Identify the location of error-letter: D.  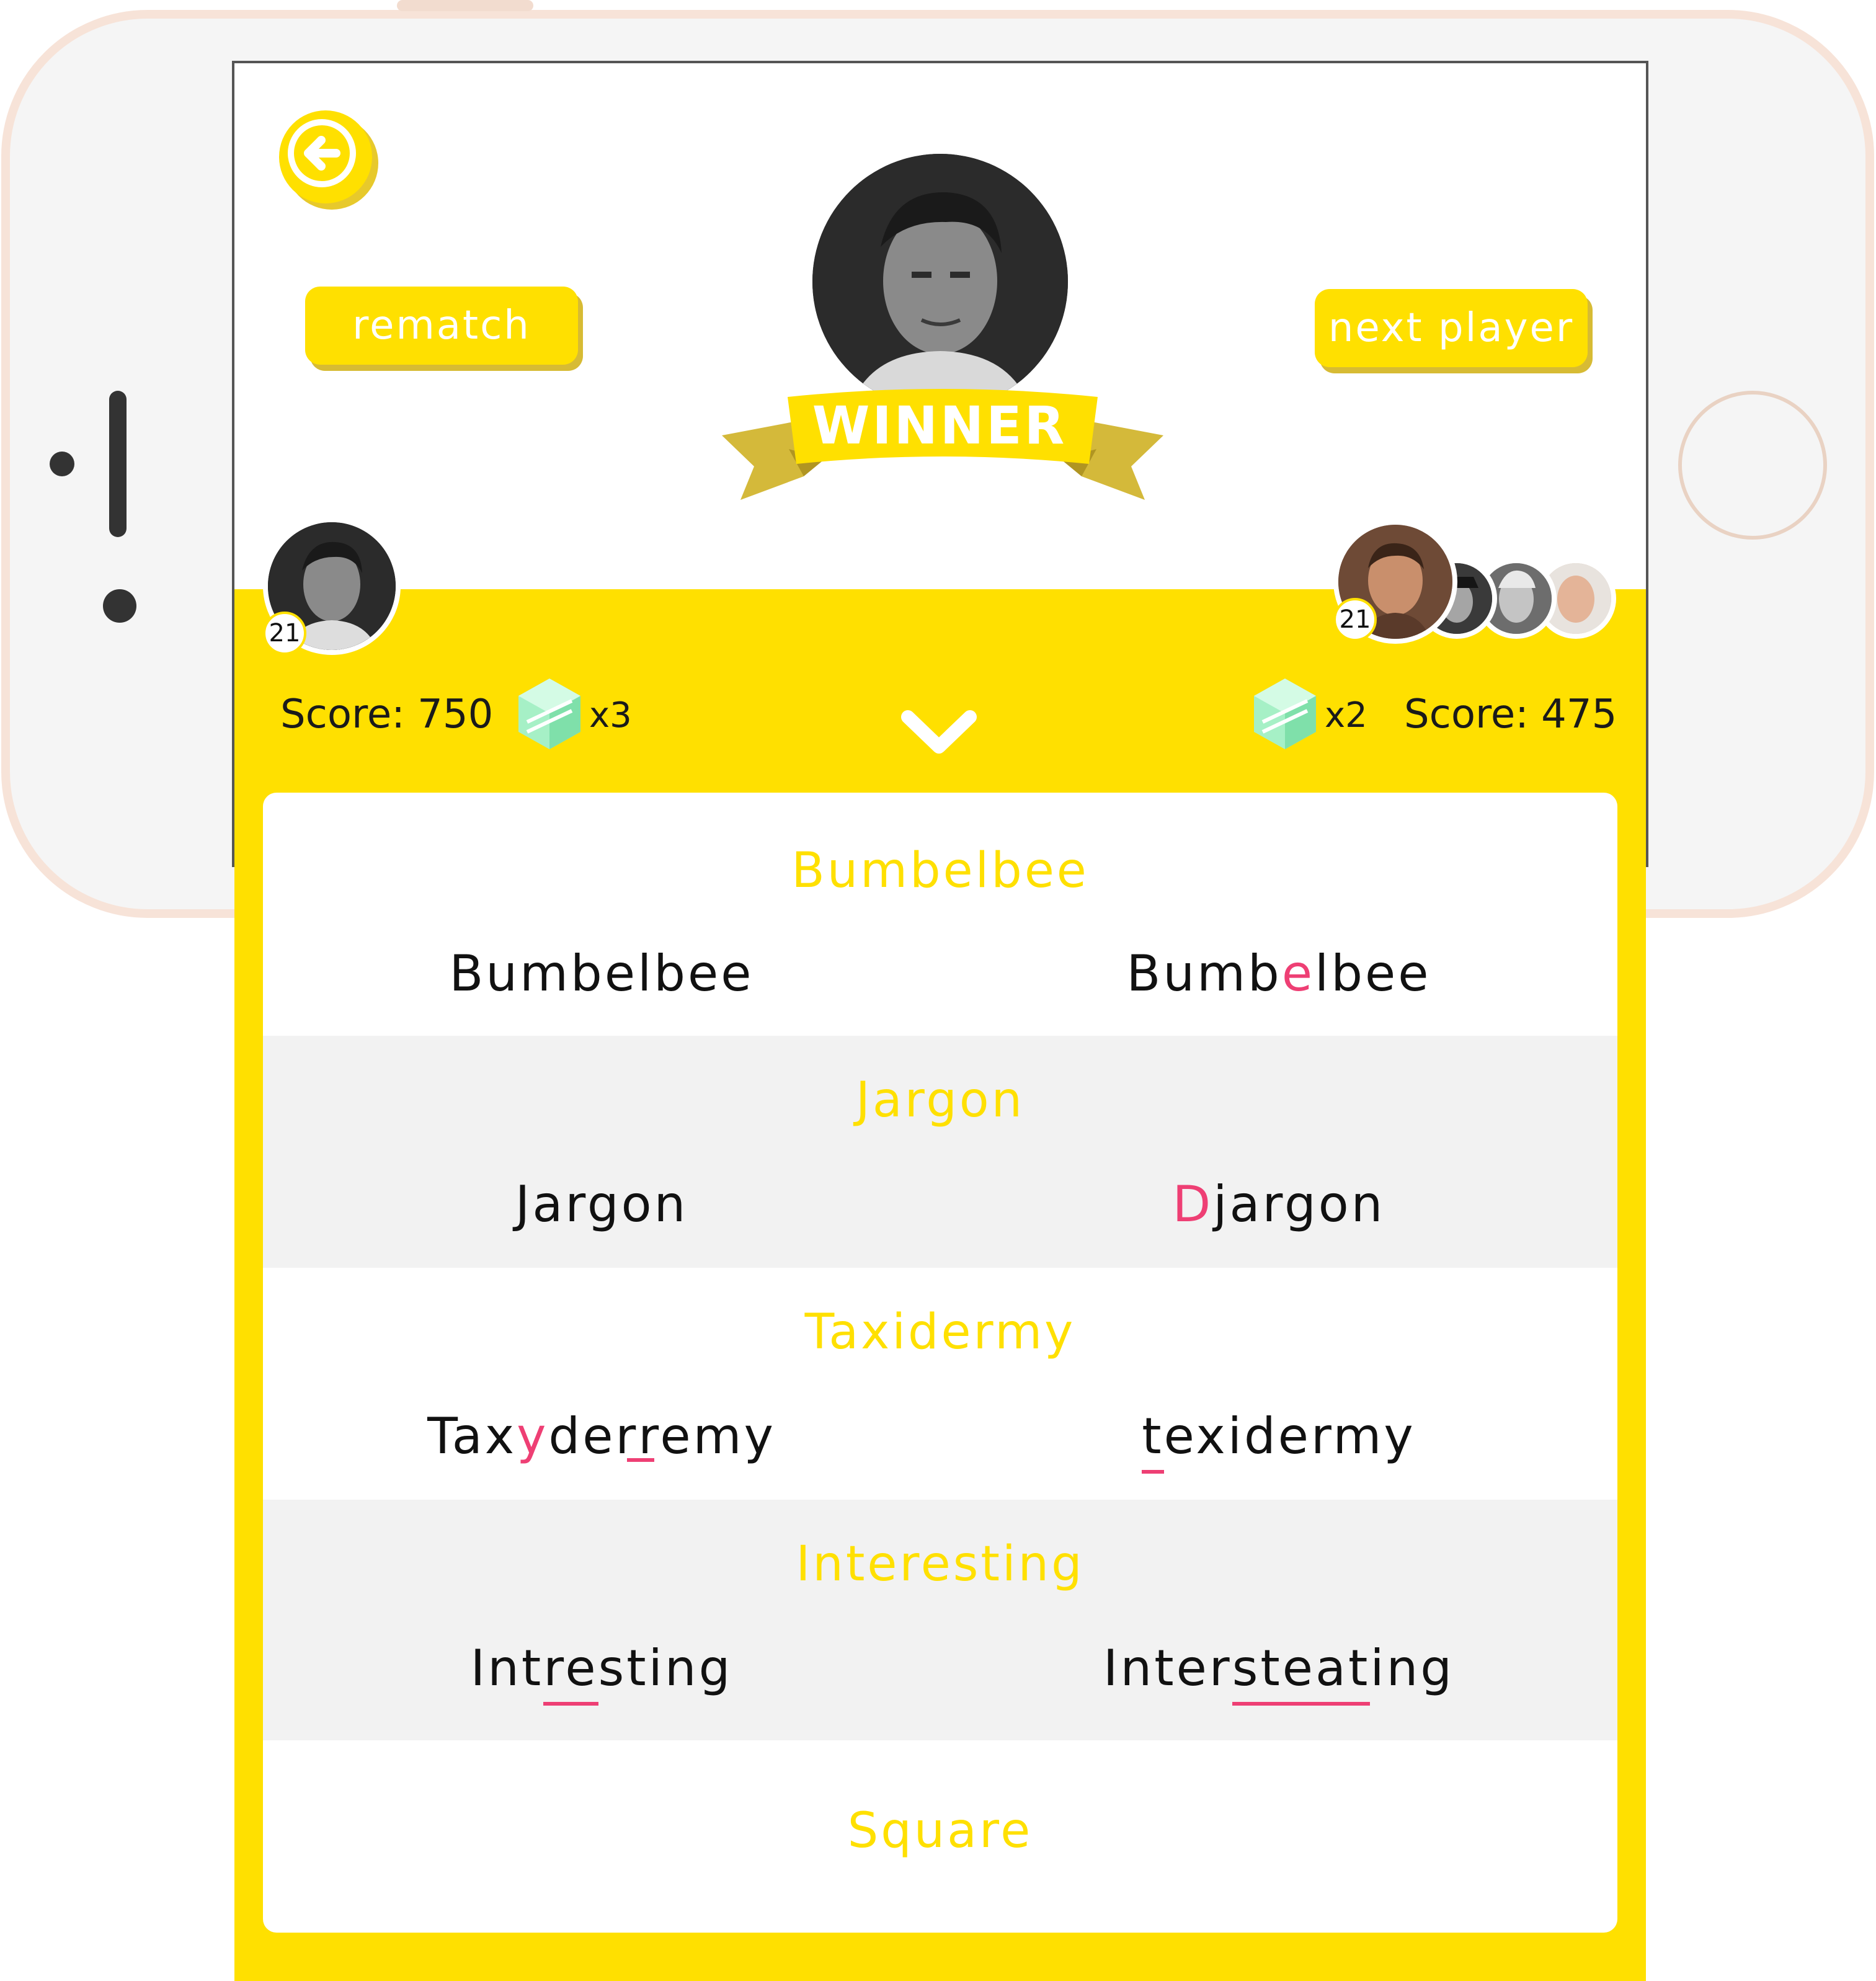
(1193, 1204).